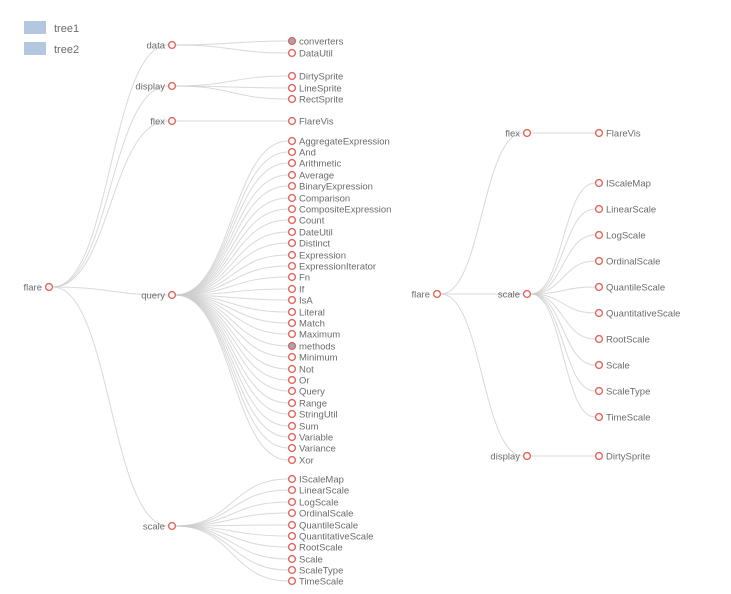 The width and height of the screenshot is (731, 594). Describe the element at coordinates (292, 346) in the screenshot. I see `node-marker-methods` at that location.